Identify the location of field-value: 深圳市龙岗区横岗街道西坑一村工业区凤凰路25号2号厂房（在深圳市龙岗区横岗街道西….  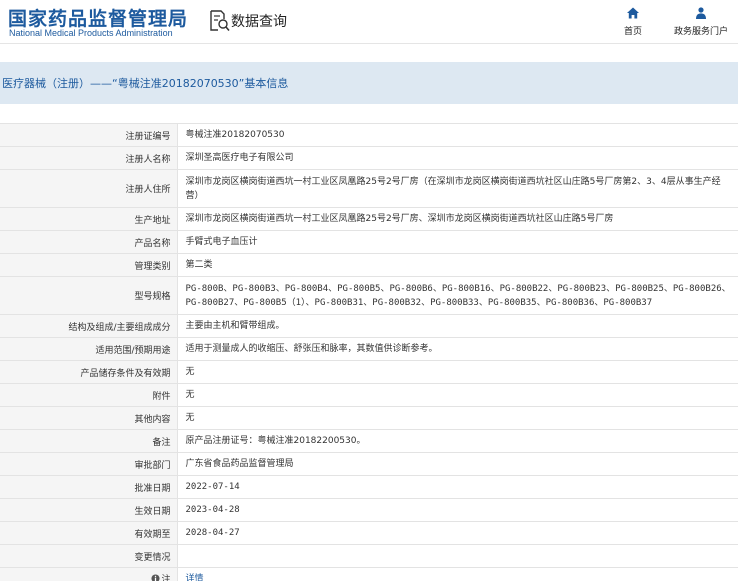
(457, 188).